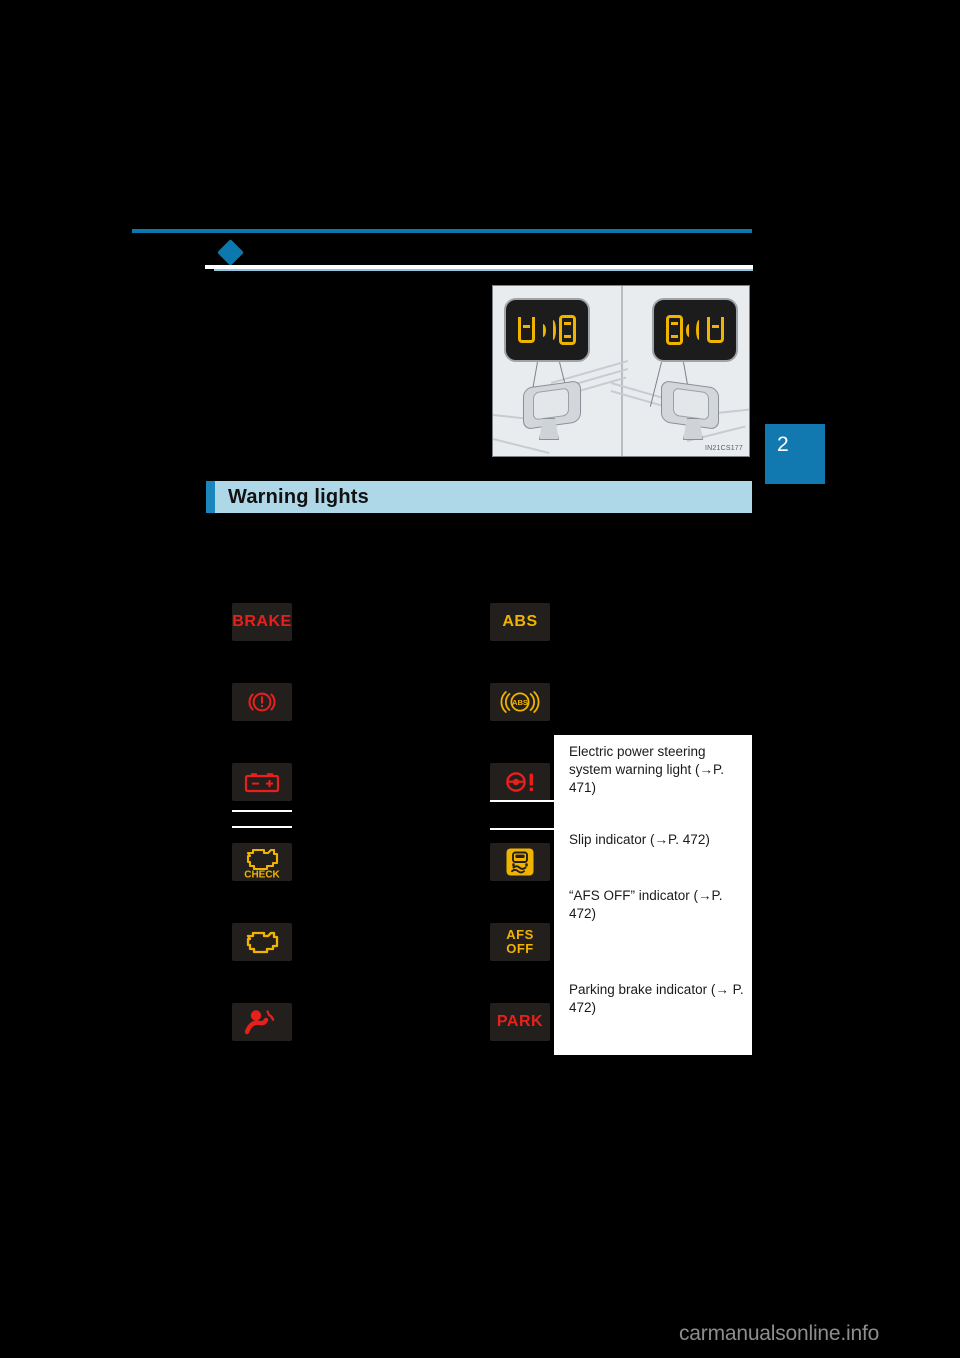 This screenshot has height=1358, width=960. Describe the element at coordinates (520, 782) in the screenshot. I see `electric-power-steering-warning-icon` at that location.